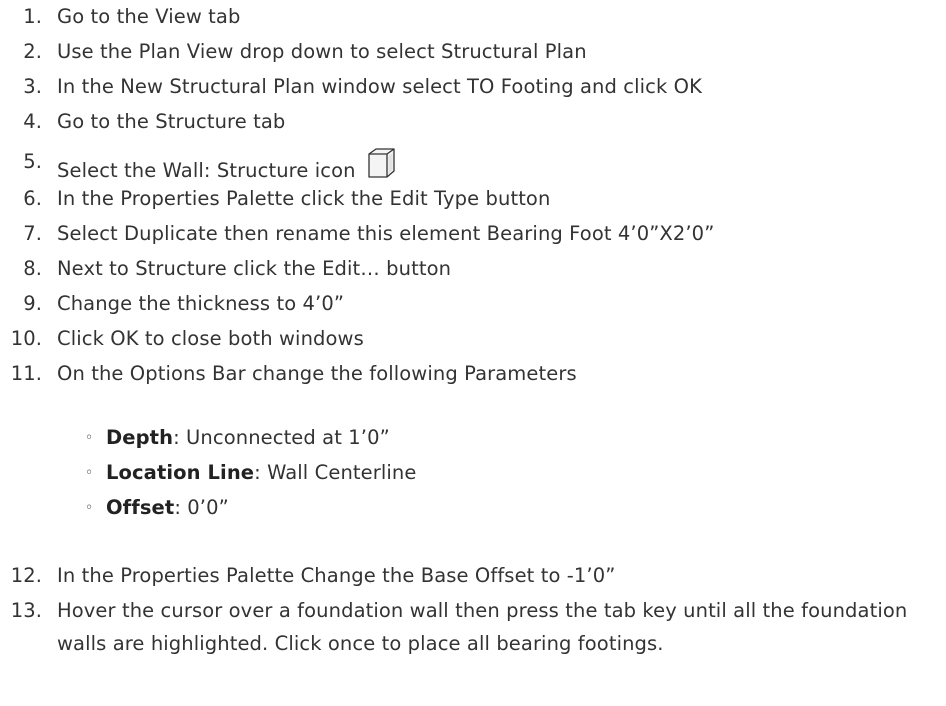 The width and height of the screenshot is (946, 706). Describe the element at coordinates (32, 16) in the screenshot. I see `step-number: 1.` at that location.